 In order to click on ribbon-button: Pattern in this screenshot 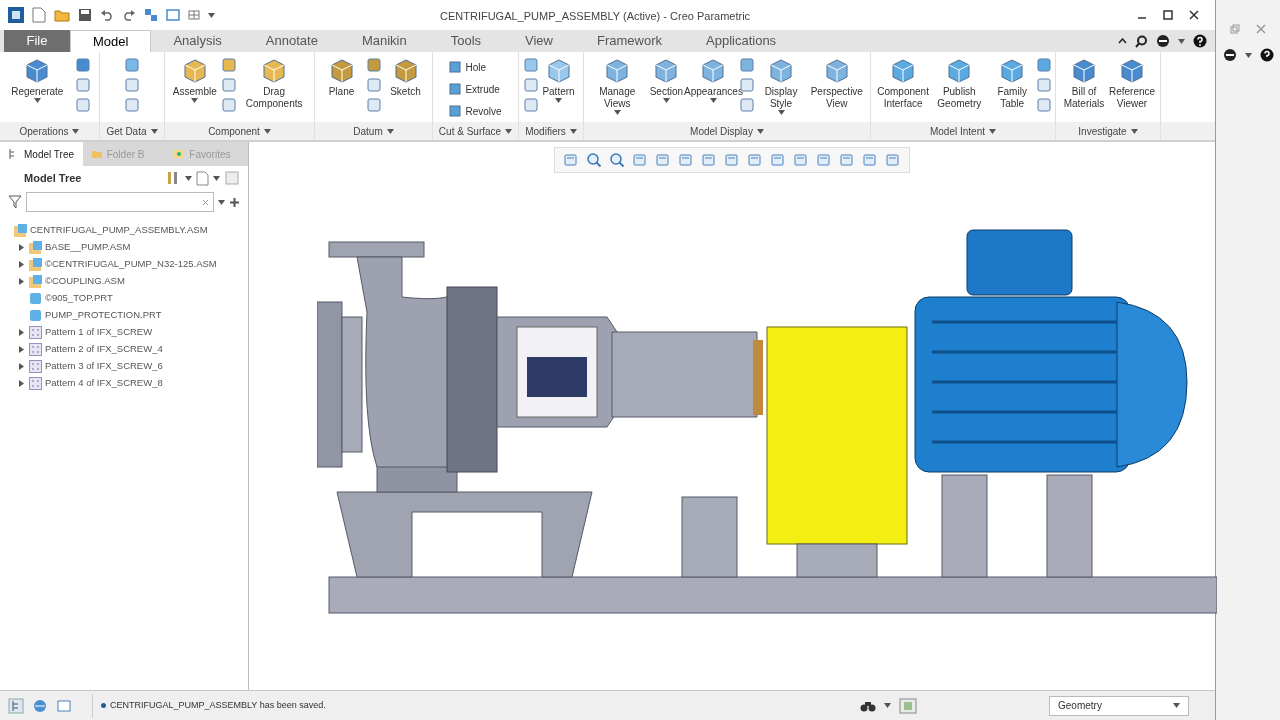, I will do `click(558, 79)`.